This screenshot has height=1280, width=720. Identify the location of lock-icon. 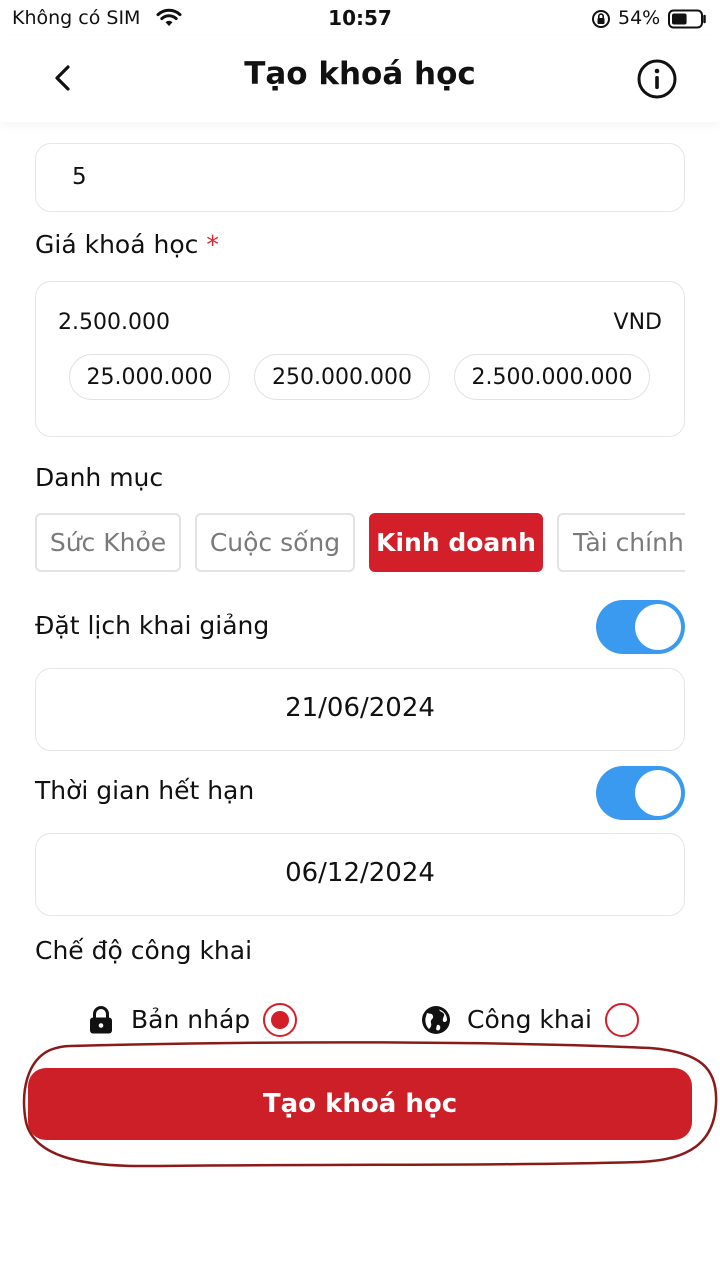
(101, 1022).